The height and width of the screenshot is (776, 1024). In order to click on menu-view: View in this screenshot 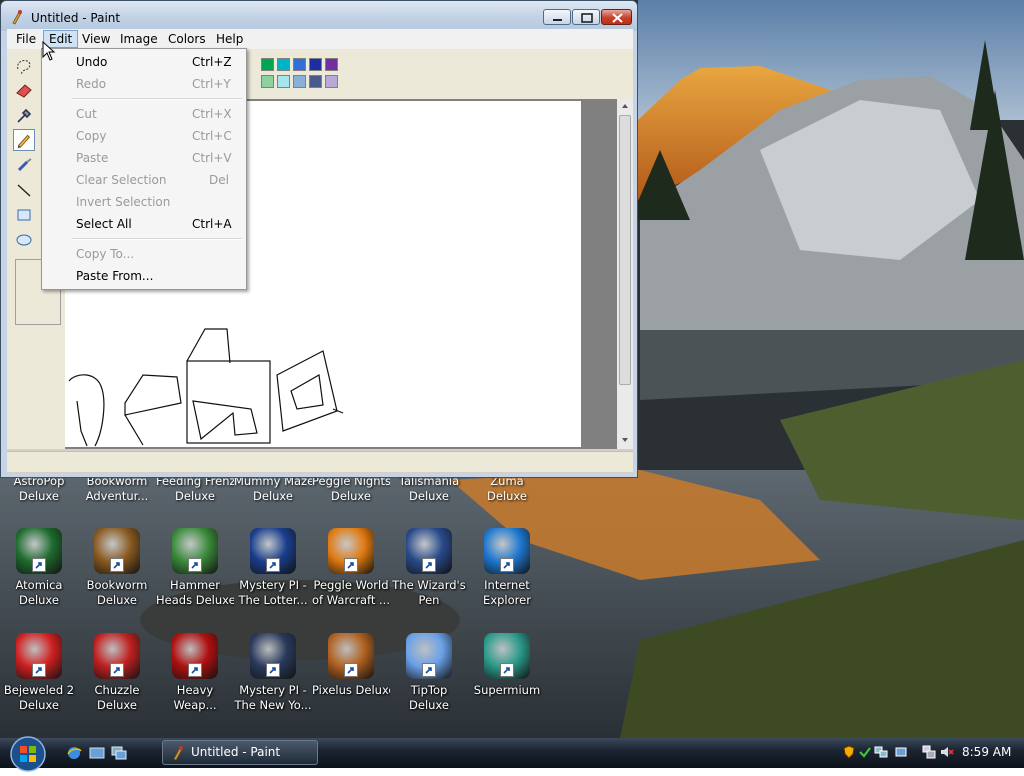, I will do `click(96, 39)`.